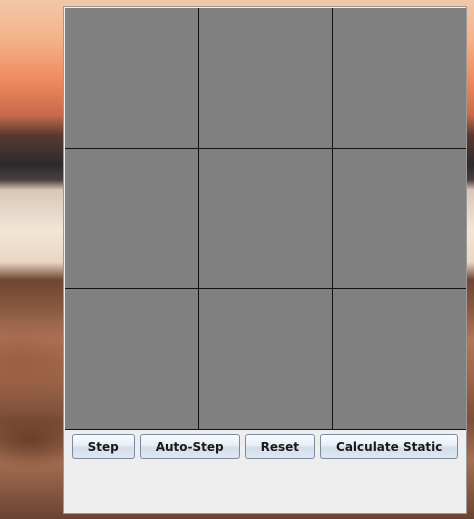  Describe the element at coordinates (103, 446) in the screenshot. I see `step-button: Step` at that location.